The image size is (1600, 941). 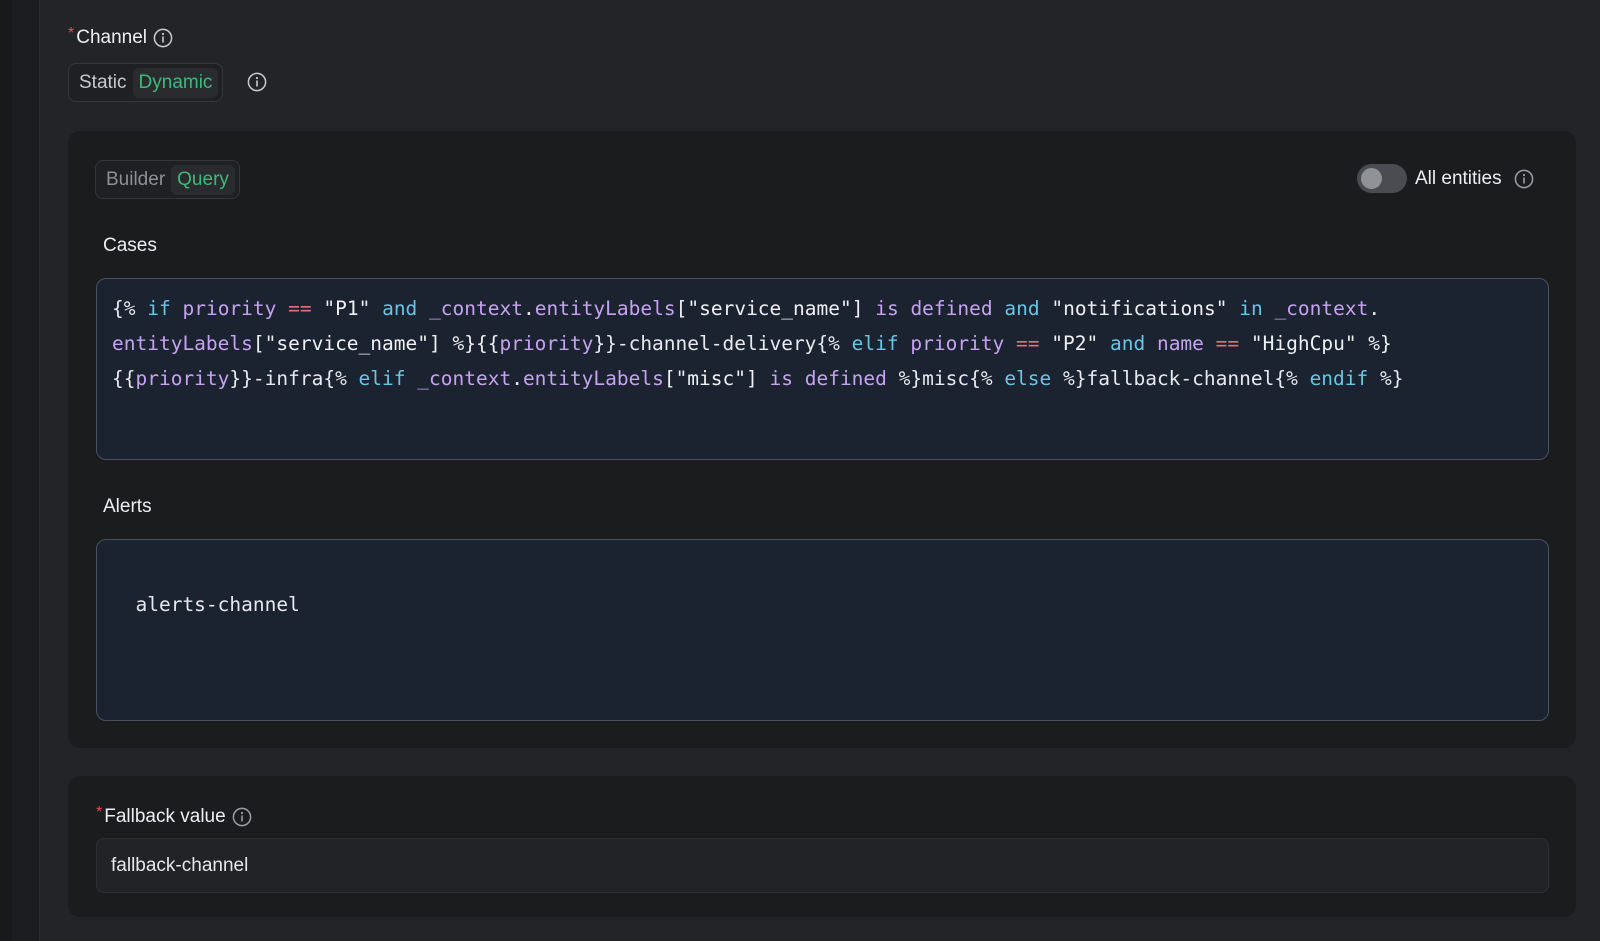 What do you see at coordinates (159, 308) in the screenshot?
I see `code-token: if` at bounding box center [159, 308].